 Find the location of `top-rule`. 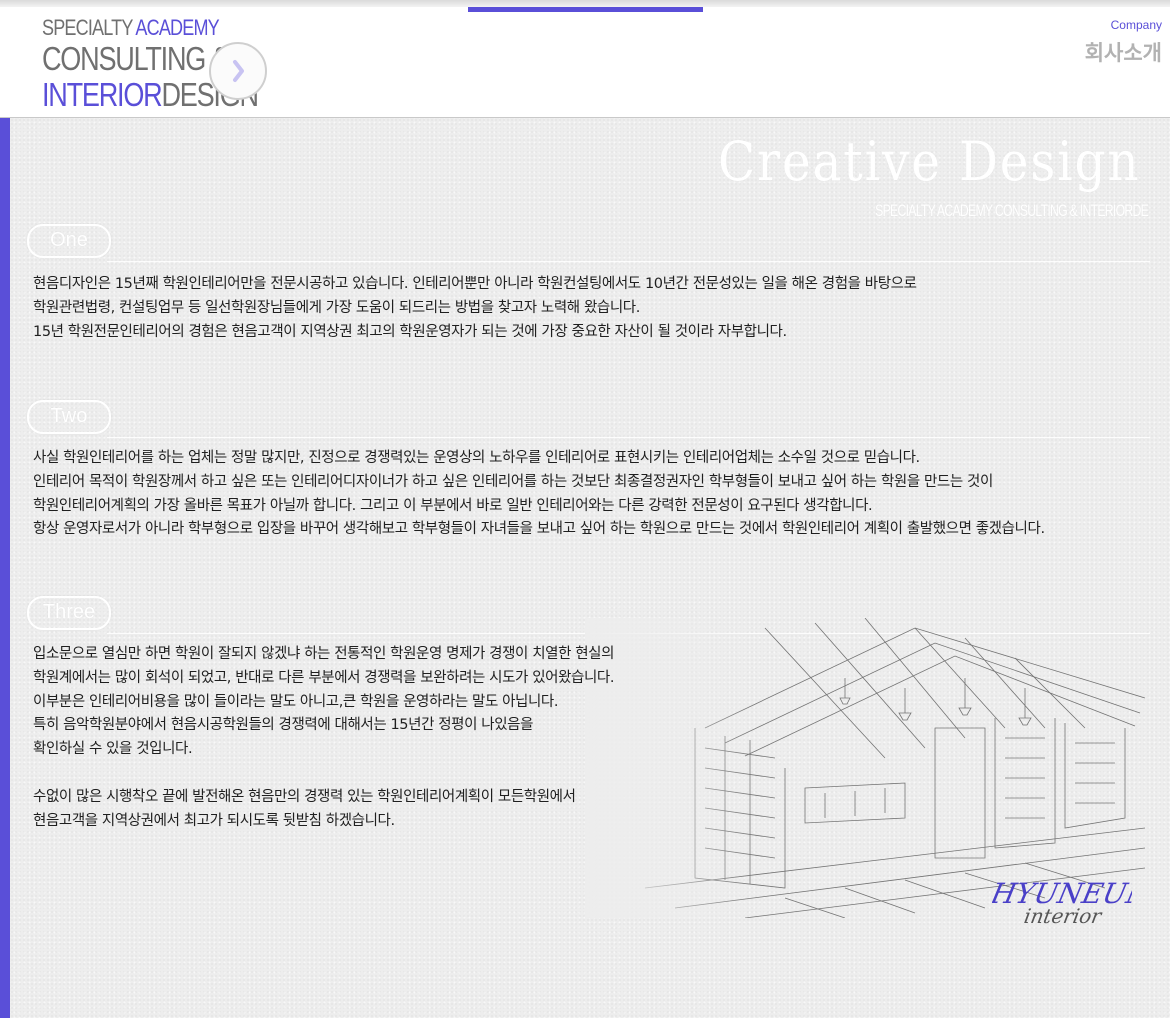

top-rule is located at coordinates (585, 3).